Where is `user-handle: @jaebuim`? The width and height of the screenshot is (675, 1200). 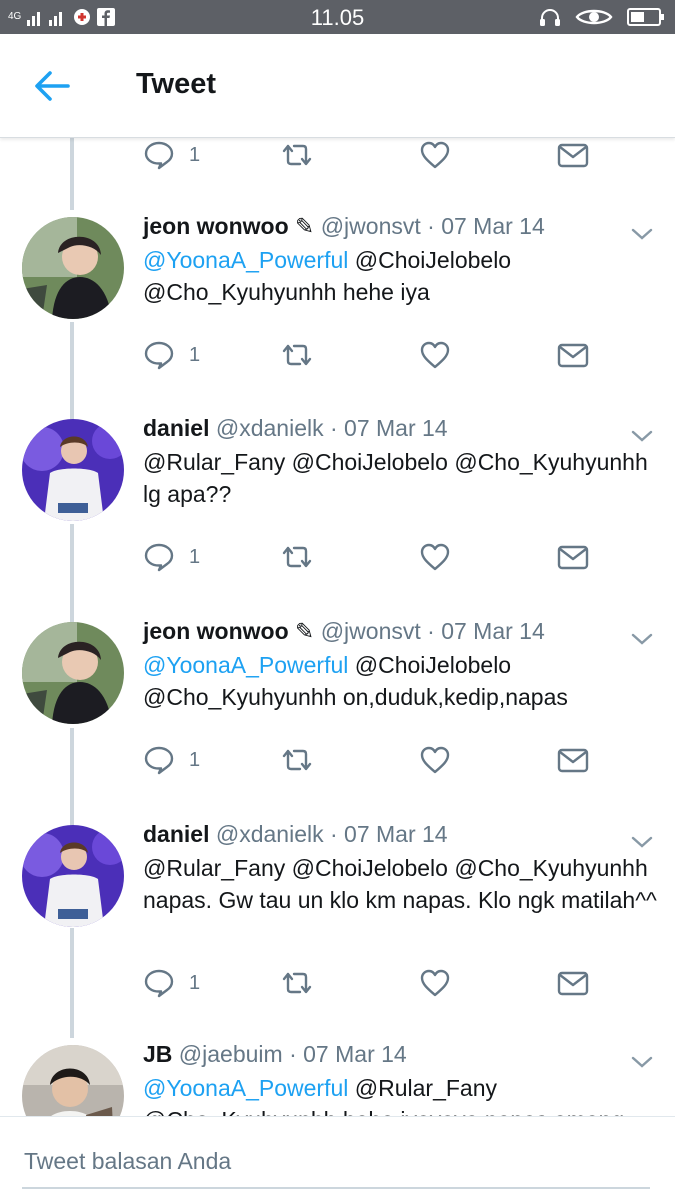 user-handle: @jaebuim is located at coordinates (231, 1054).